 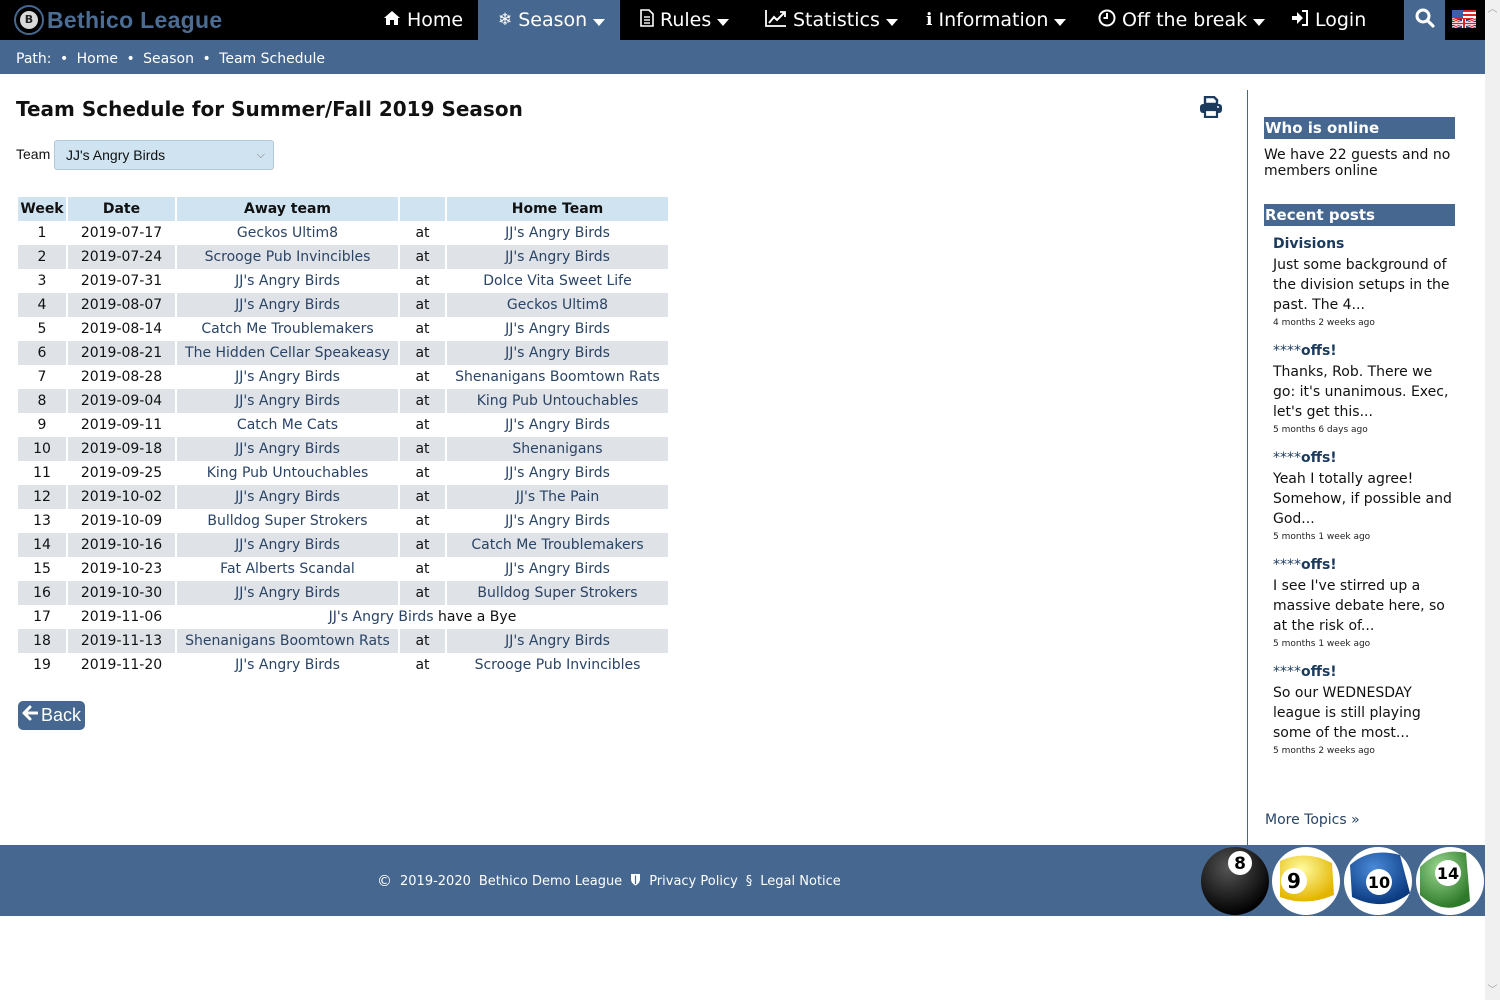 I want to click on nav-off-the-break: Off the break, so click(x=1182, y=20).